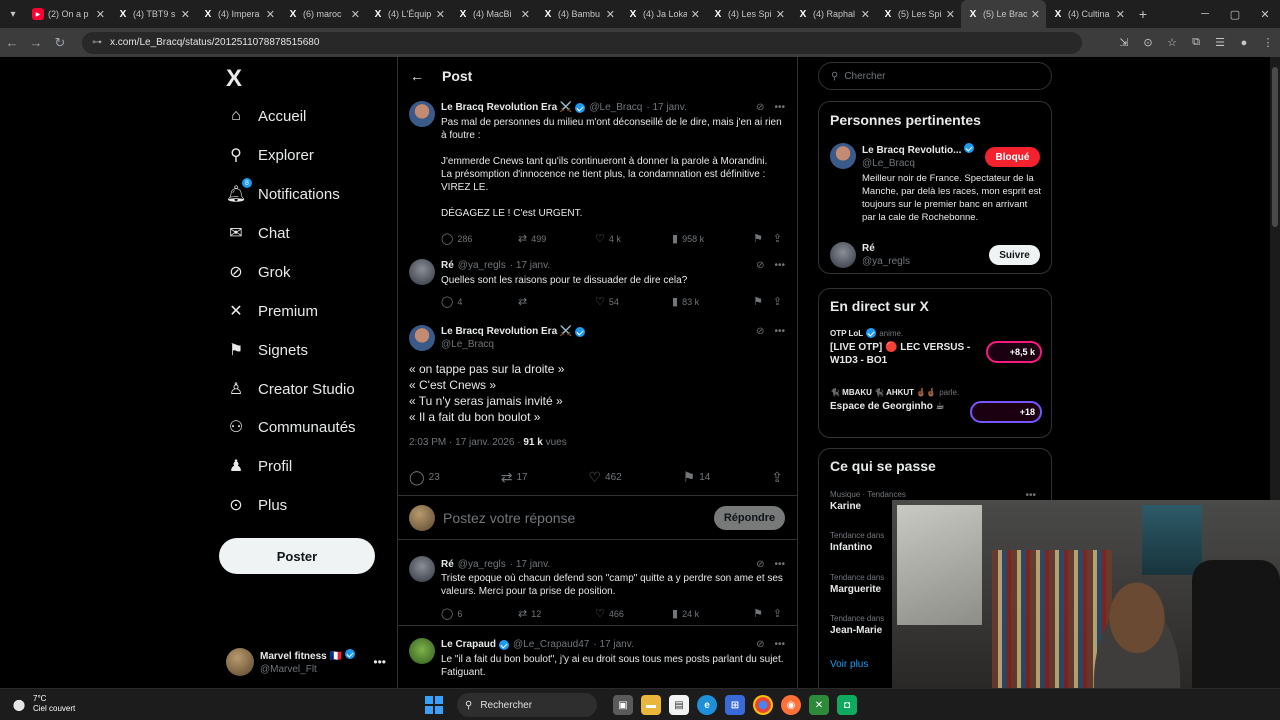  What do you see at coordinates (424, 477) in the screenshot?
I see `reply-button: ◯ 23` at bounding box center [424, 477].